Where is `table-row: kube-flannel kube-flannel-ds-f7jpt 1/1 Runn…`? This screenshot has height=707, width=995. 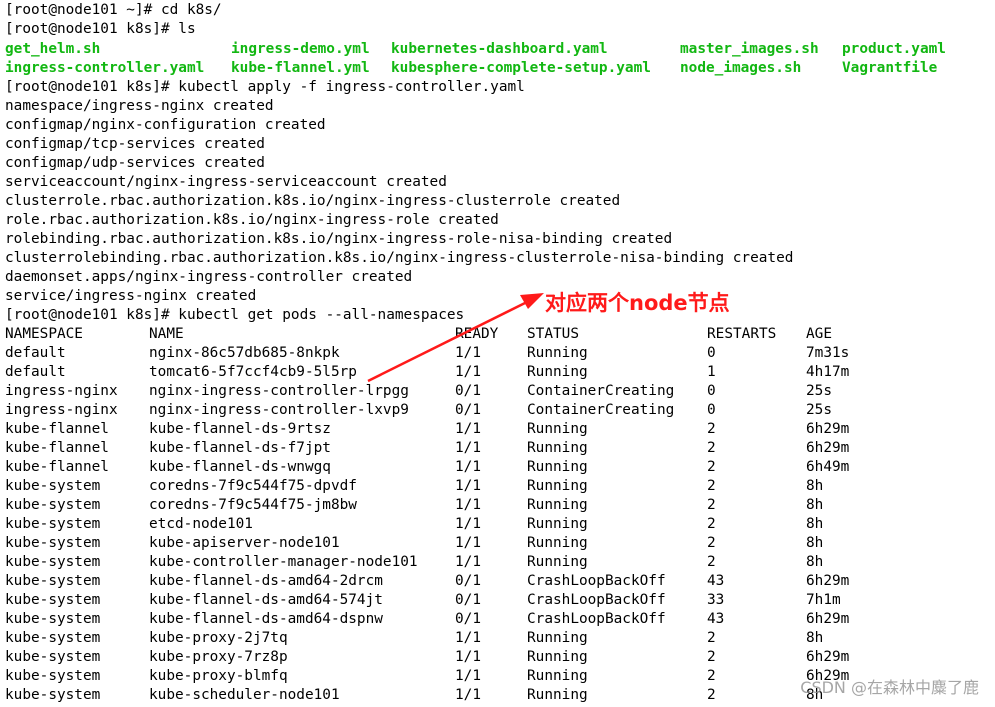
table-row: kube-flannel kube-flannel-ds-f7jpt 1/1 Runn… is located at coordinates (500, 448).